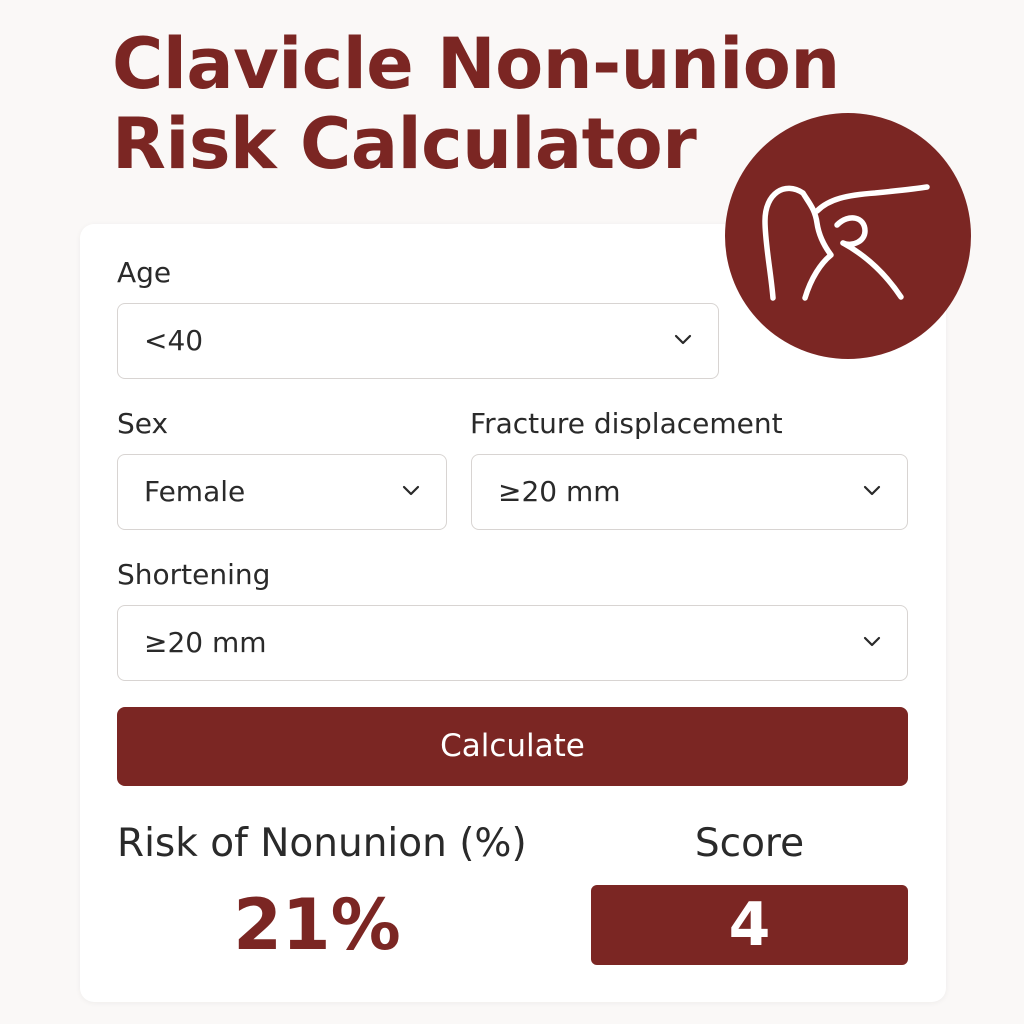 Image resolution: width=1024 pixels, height=1024 pixels. What do you see at coordinates (689, 492) in the screenshot?
I see `displacement-select: ≥20 mm` at bounding box center [689, 492].